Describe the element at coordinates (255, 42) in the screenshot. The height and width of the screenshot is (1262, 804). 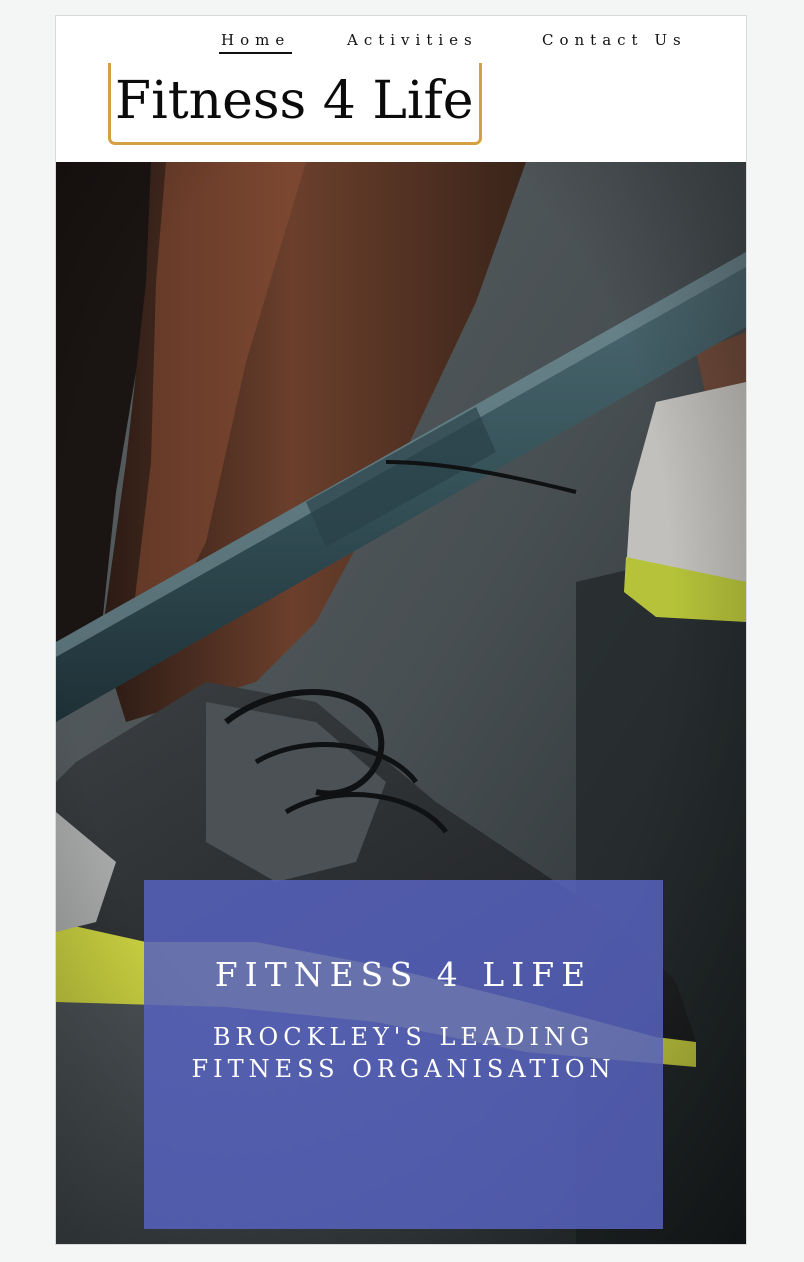
I see `nav-link-home: Home` at that location.